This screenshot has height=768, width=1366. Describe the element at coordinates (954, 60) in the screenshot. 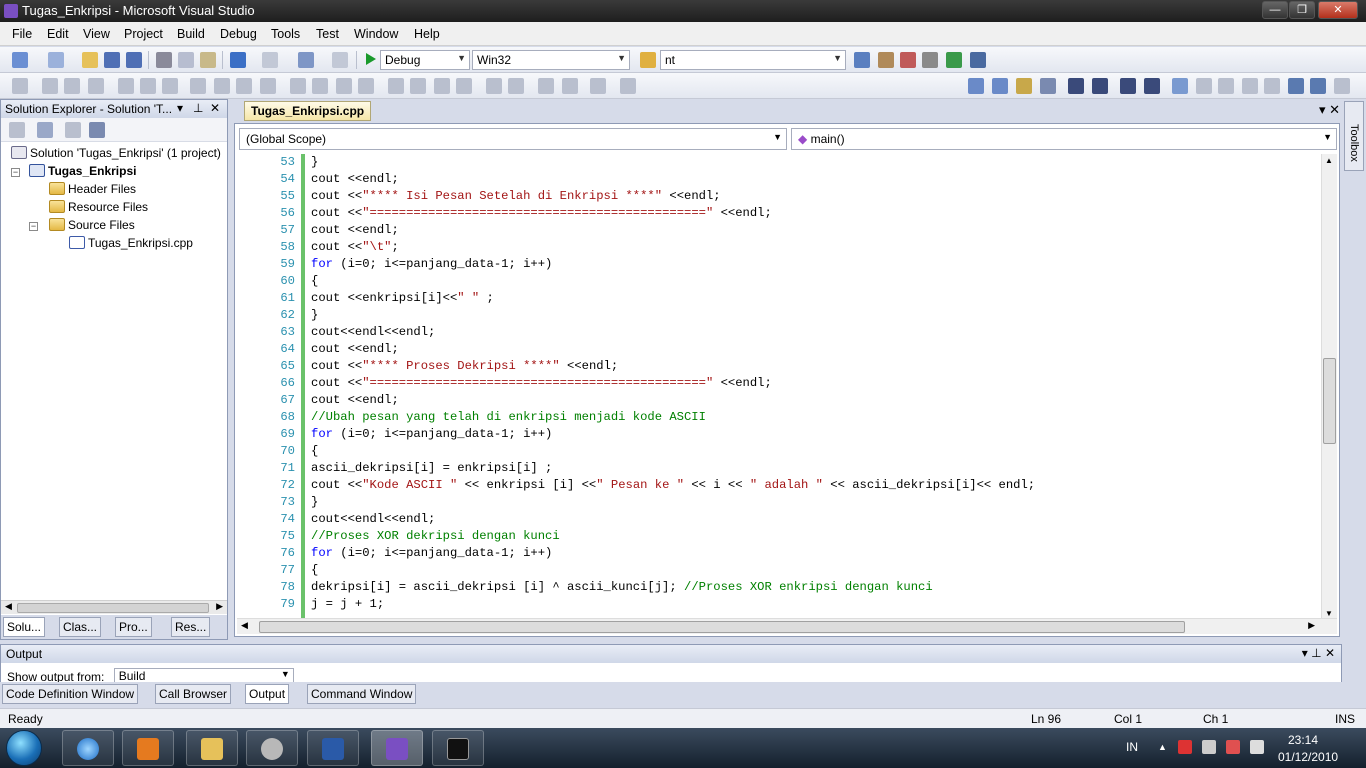

I see `start-page-icon` at that location.